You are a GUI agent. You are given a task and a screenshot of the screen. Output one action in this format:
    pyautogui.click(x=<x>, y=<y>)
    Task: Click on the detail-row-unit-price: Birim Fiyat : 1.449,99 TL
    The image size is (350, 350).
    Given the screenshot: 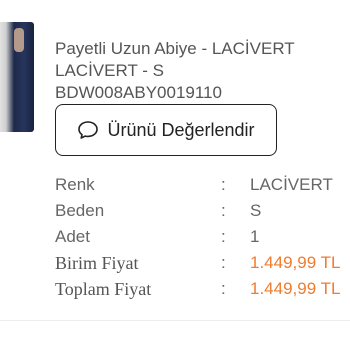 What is the action you would take?
    pyautogui.click(x=202, y=263)
    